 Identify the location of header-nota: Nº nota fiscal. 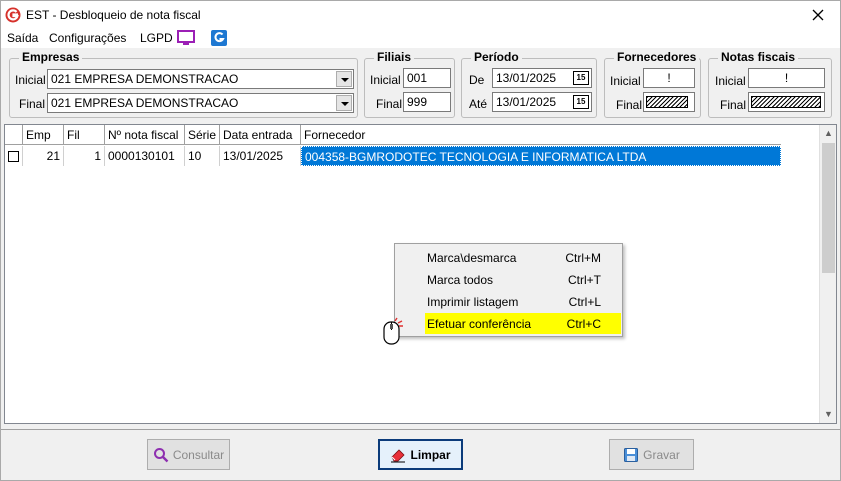
(145, 135).